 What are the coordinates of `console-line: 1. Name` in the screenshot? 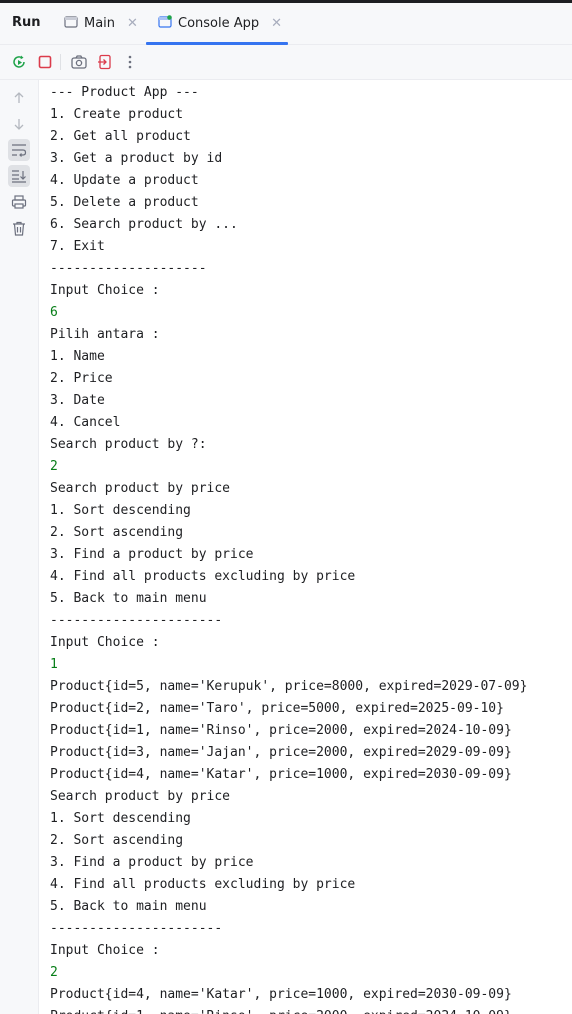 It's located at (77, 356).